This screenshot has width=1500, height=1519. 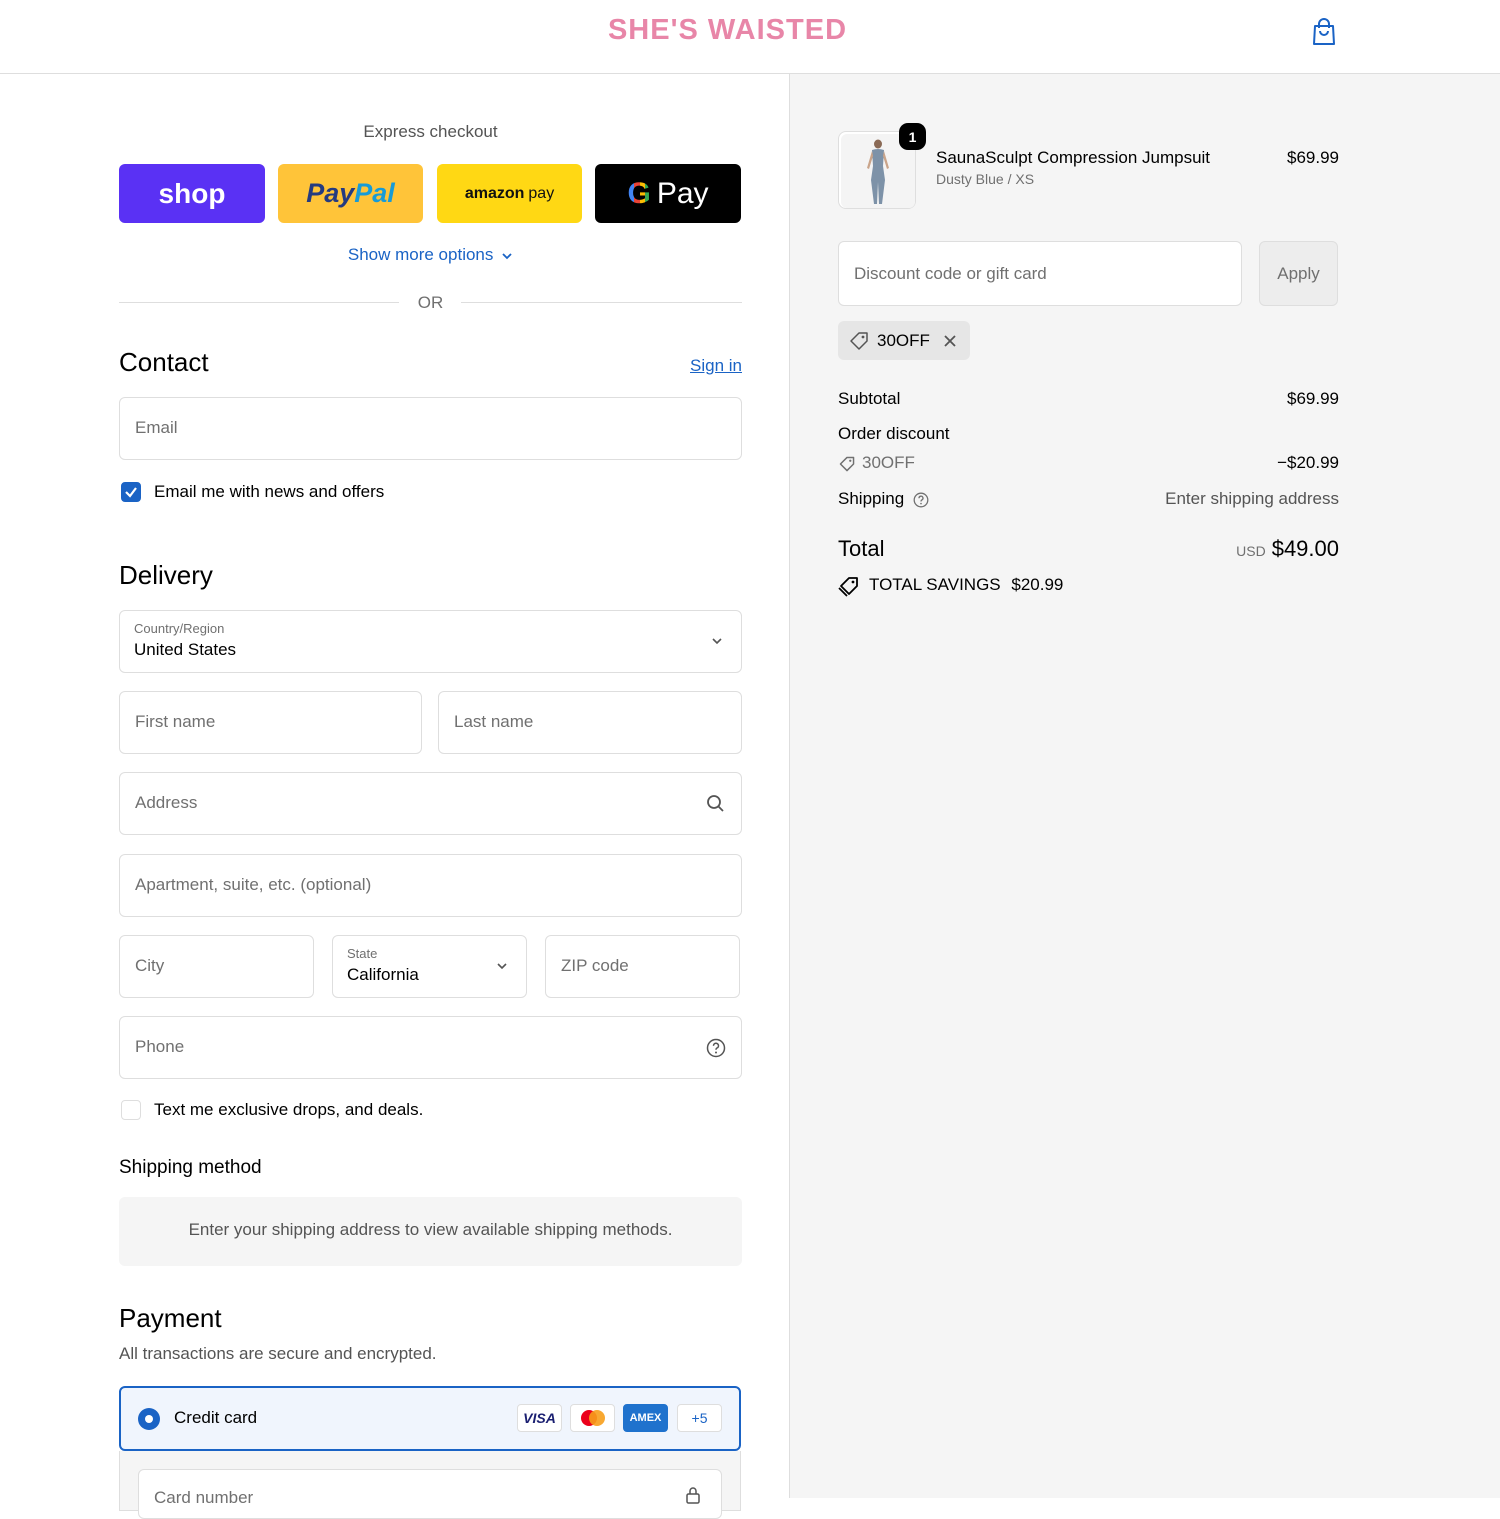 What do you see at coordinates (494, 193) in the screenshot?
I see `amazon-label: amazon` at bounding box center [494, 193].